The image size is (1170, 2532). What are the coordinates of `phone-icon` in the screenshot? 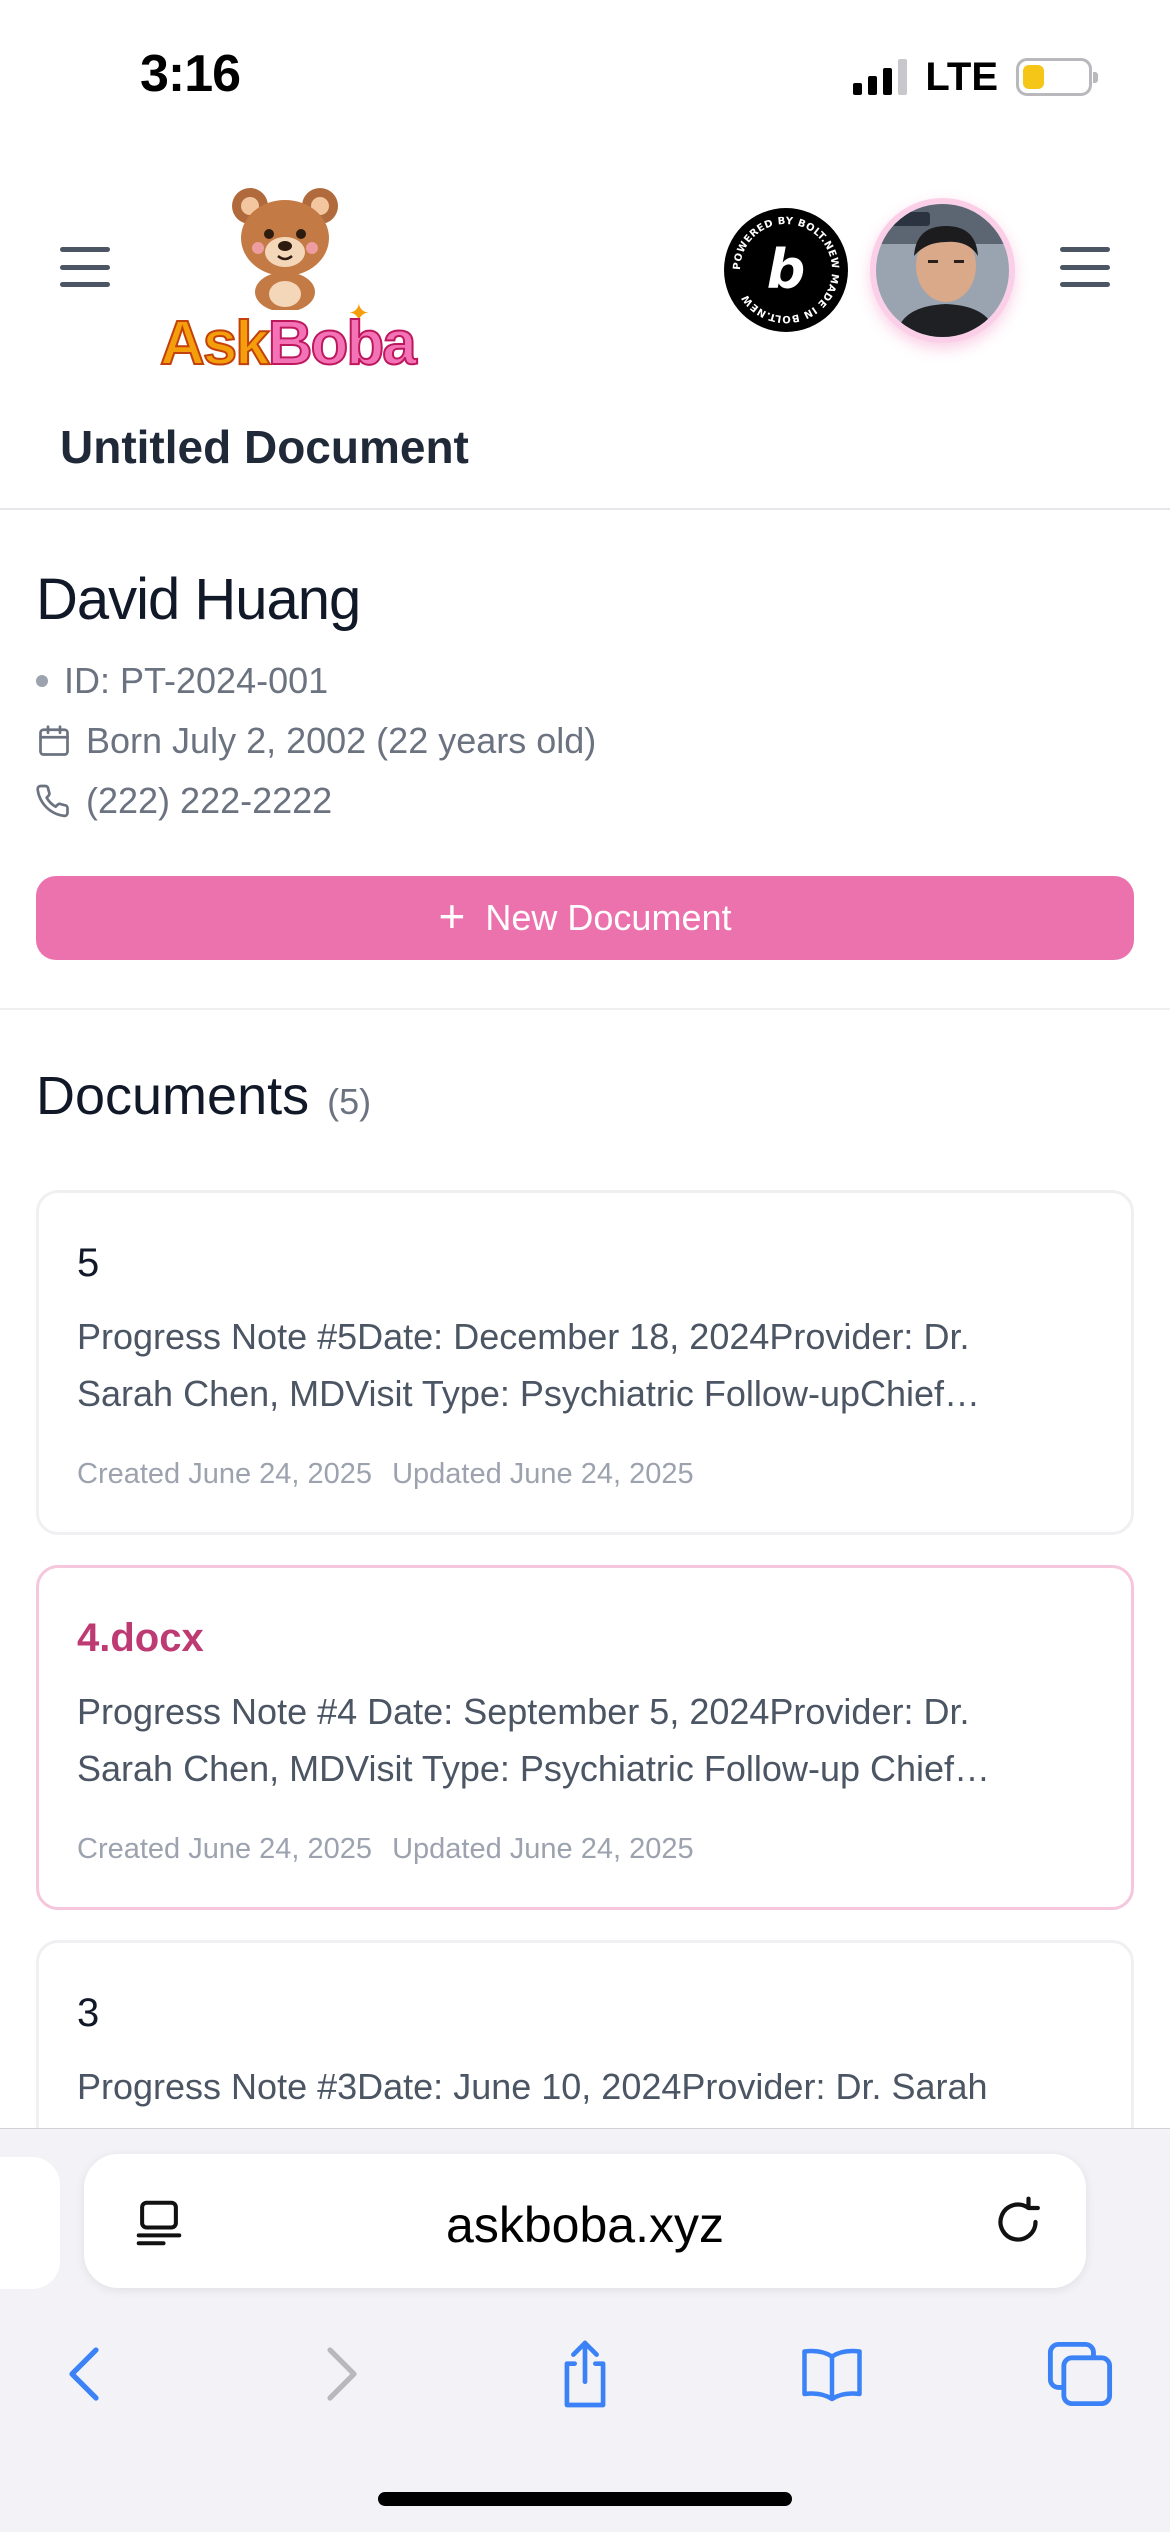 It's located at (54, 801).